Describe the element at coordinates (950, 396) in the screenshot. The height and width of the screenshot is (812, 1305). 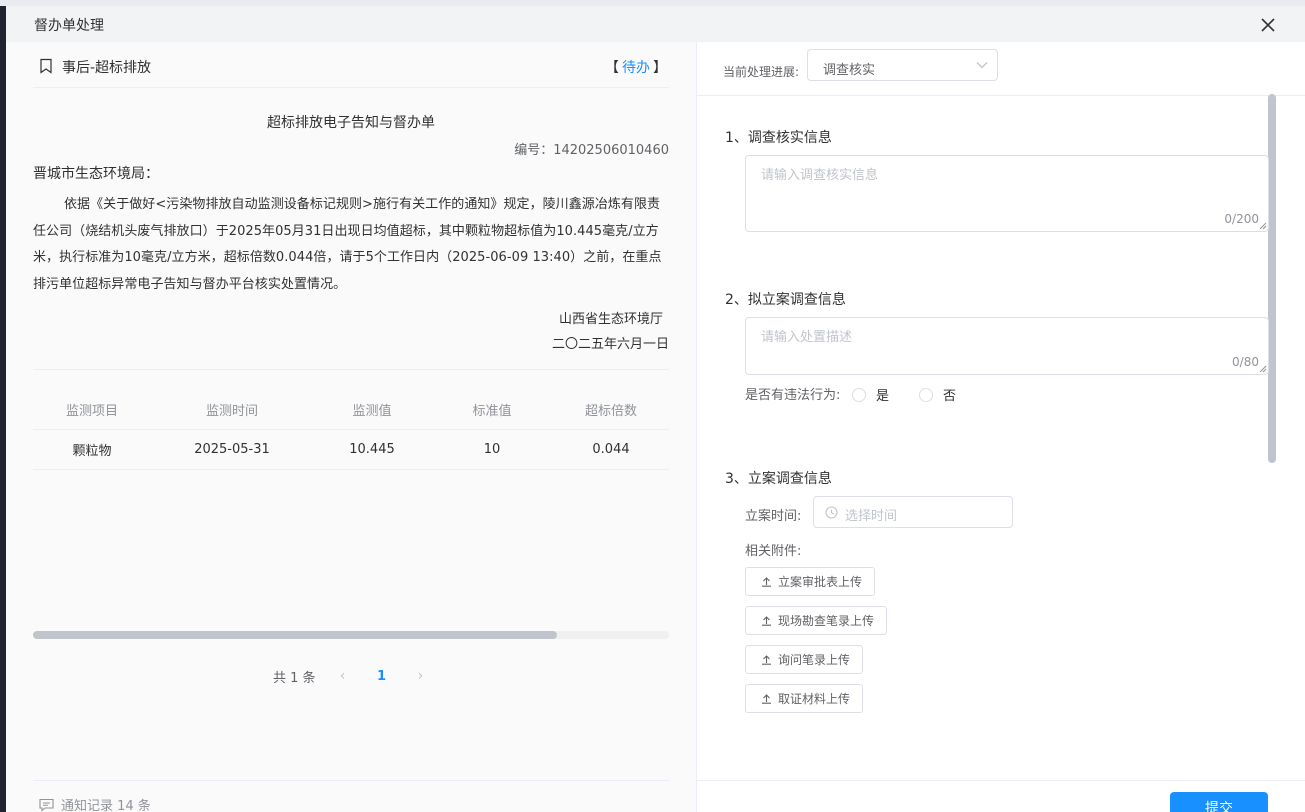
I see `radio-label: 否` at that location.